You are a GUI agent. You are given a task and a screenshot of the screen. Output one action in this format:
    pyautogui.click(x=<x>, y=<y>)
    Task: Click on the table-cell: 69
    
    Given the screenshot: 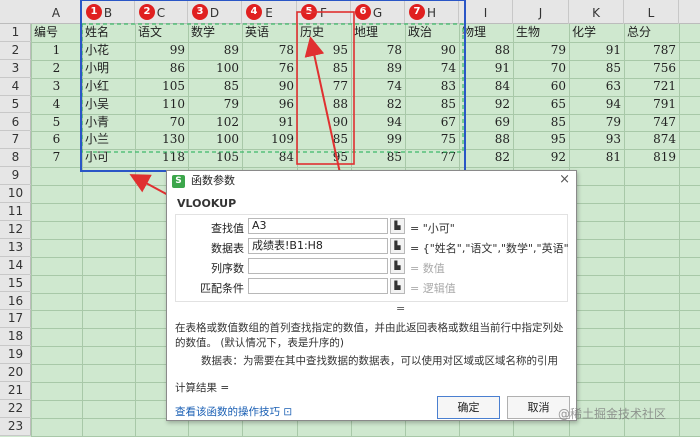 What is the action you would take?
    pyautogui.click(x=486, y=123)
    